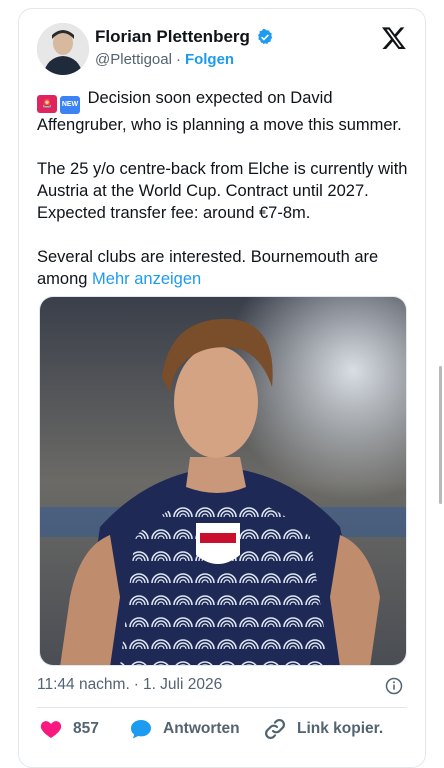 Image resolution: width=444 pixels, height=768 pixels. Describe the element at coordinates (47, 104) in the screenshot. I see `siren-icon: 🚨` at that location.